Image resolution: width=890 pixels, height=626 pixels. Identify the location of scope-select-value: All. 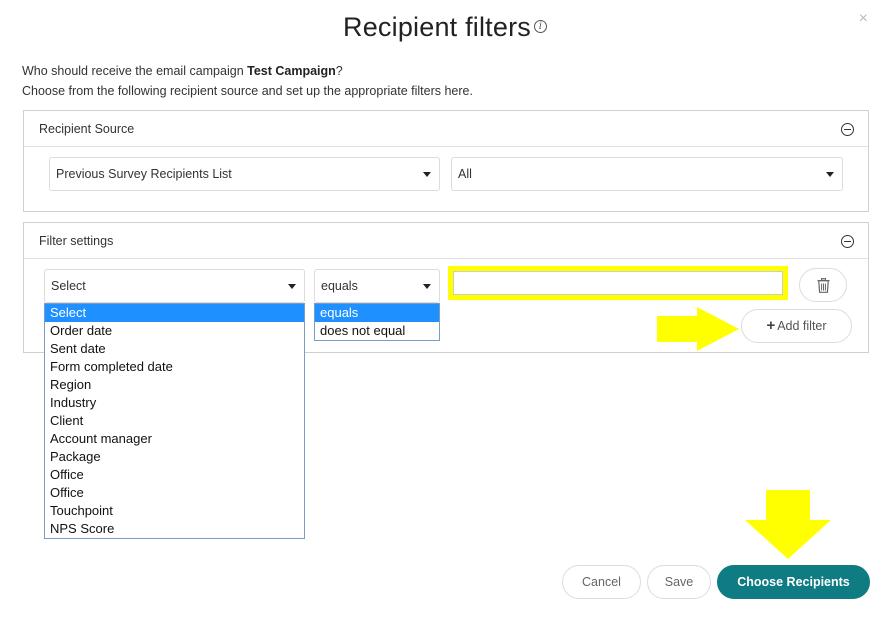
(465, 174).